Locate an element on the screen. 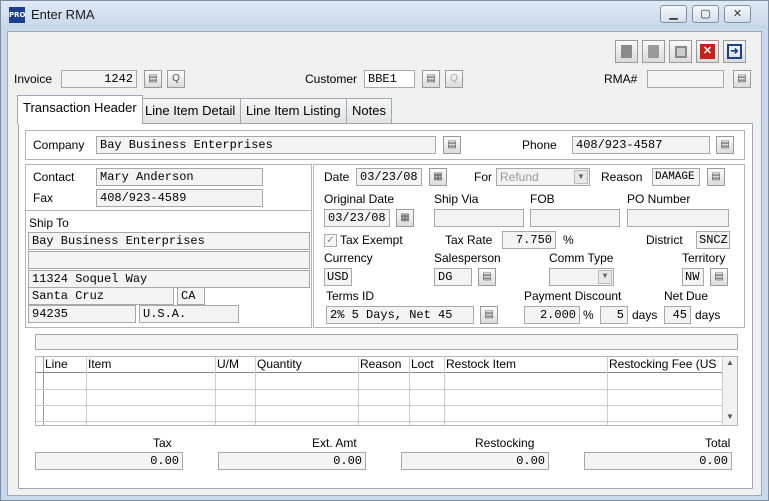 Image resolution: width=769 pixels, height=501 pixels. tax-exempt-label: Tax Exempt is located at coordinates (371, 240).